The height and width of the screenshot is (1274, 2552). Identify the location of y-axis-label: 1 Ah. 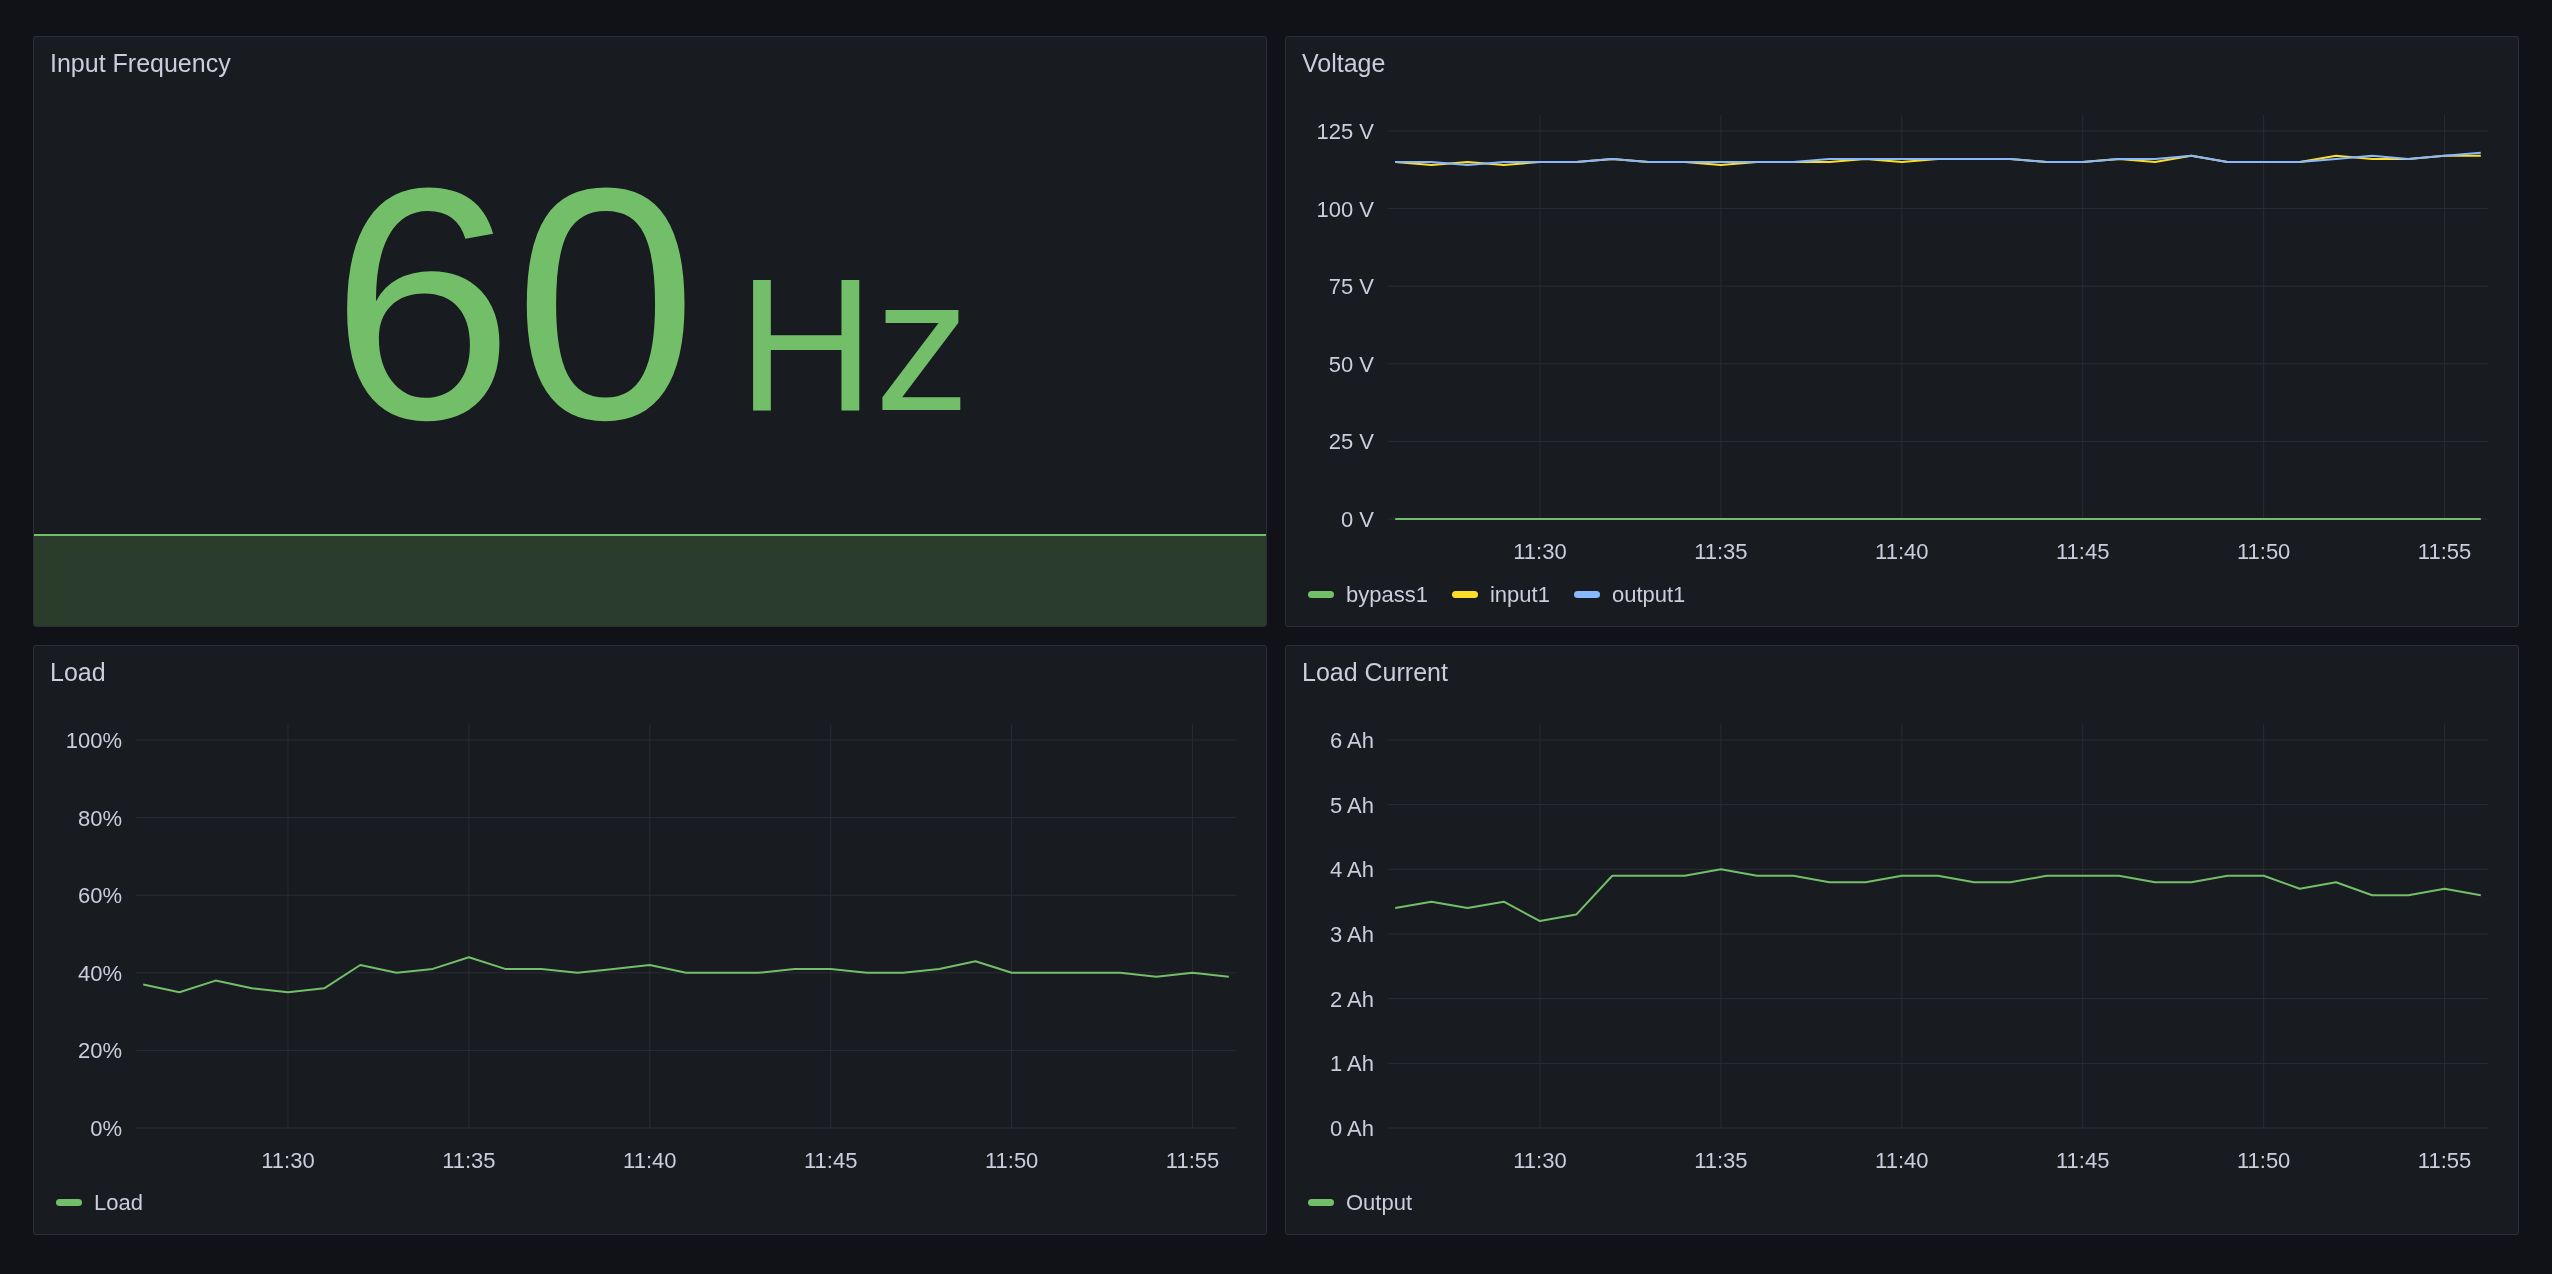
(1351, 1063).